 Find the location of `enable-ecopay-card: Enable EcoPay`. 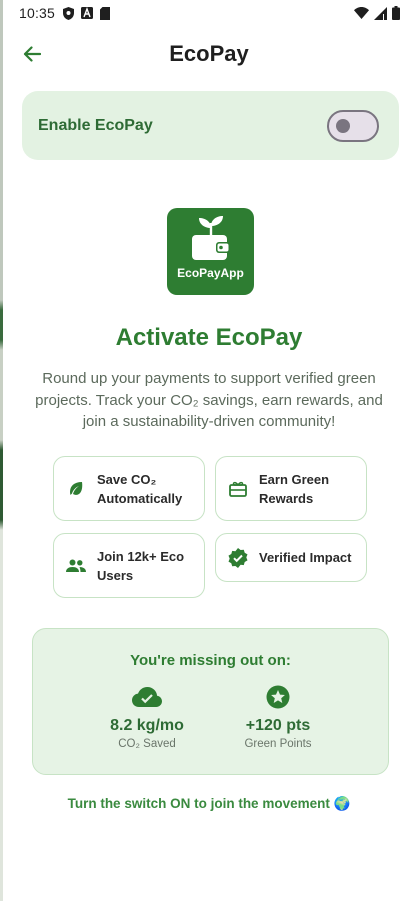

enable-ecopay-card: Enable EcoPay is located at coordinates (210, 125).